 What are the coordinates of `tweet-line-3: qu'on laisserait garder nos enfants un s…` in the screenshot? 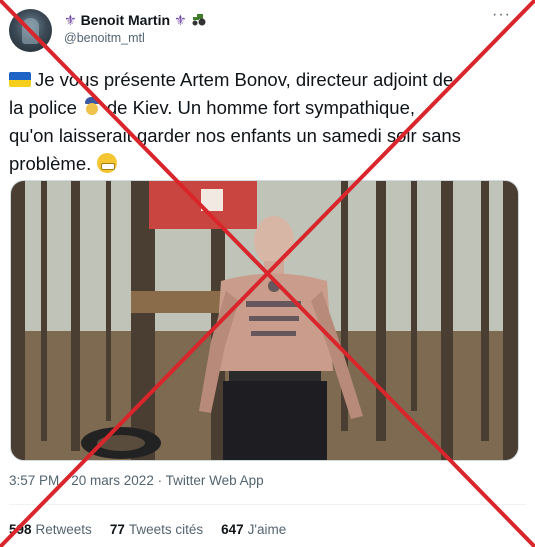 It's located at (235, 135).